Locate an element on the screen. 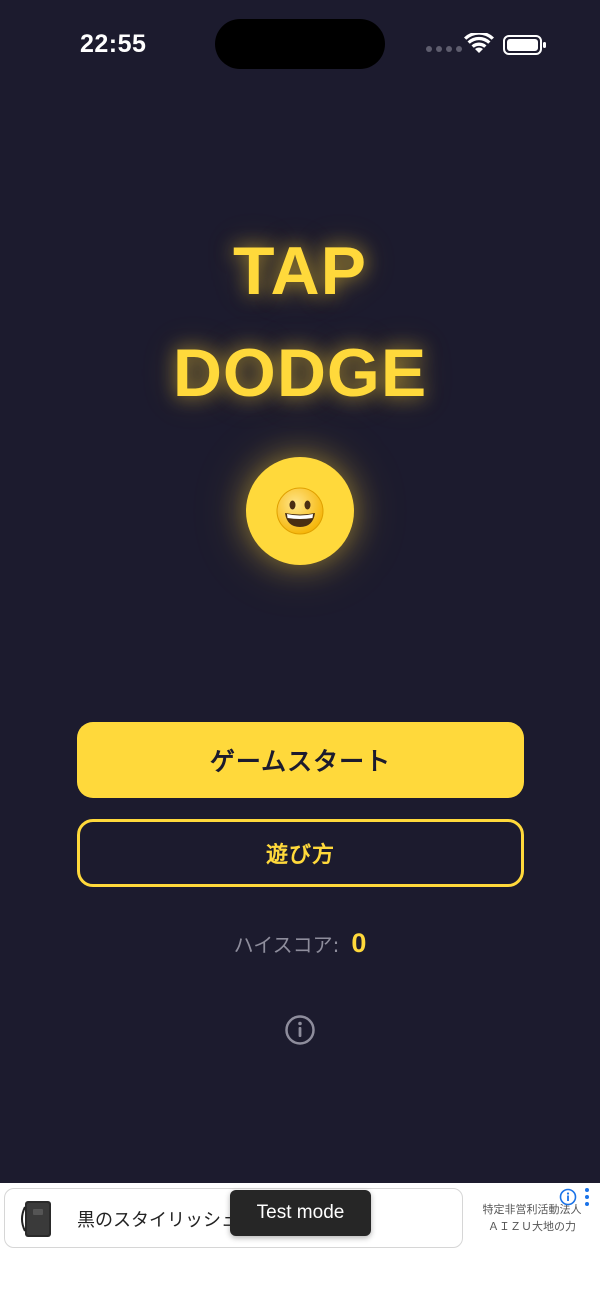  dynamic-island is located at coordinates (300, 44).